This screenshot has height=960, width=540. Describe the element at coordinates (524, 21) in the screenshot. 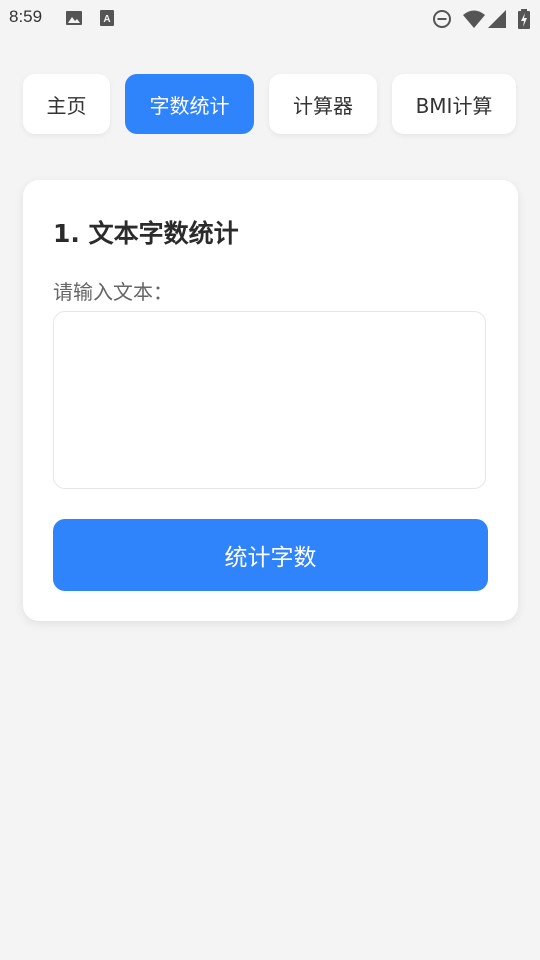

I see `battery-charging-icon` at that location.